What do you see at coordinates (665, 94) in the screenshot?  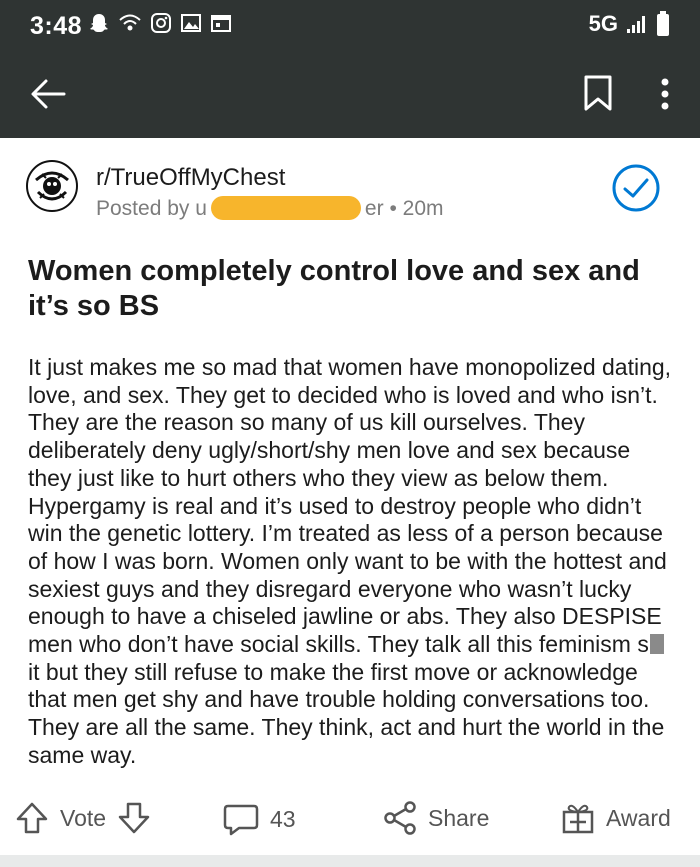 I see `more-options-icon` at bounding box center [665, 94].